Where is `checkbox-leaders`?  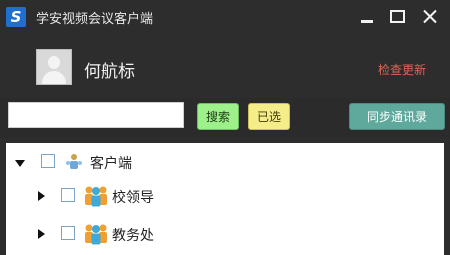 checkbox-leaders is located at coordinates (68, 195).